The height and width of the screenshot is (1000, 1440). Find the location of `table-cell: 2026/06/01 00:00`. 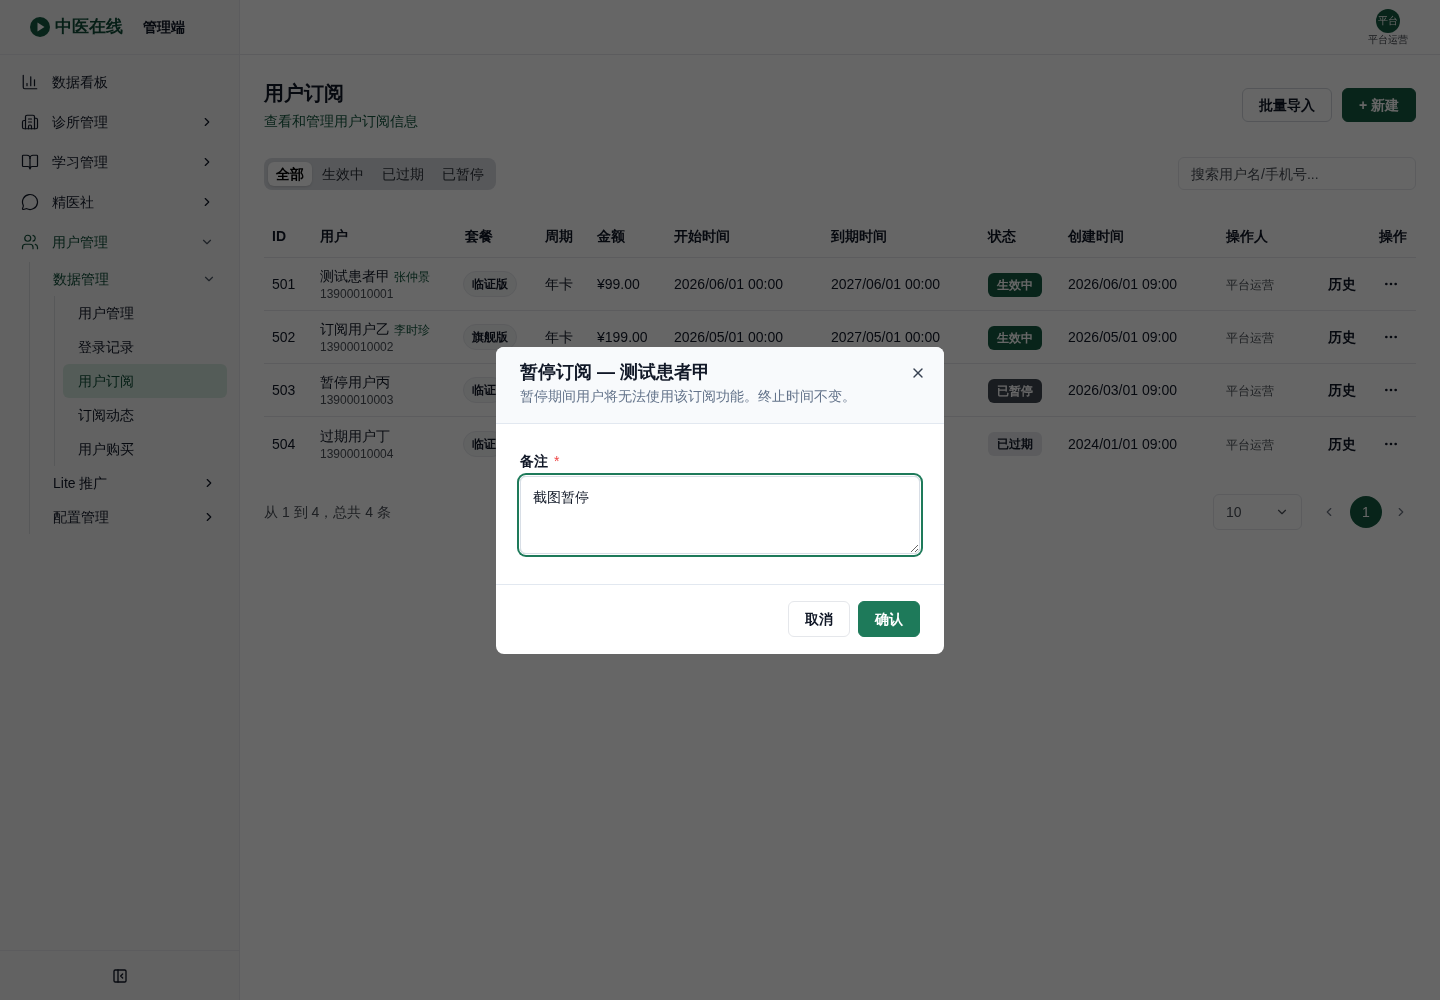

table-cell: 2026/06/01 00:00 is located at coordinates (728, 284).